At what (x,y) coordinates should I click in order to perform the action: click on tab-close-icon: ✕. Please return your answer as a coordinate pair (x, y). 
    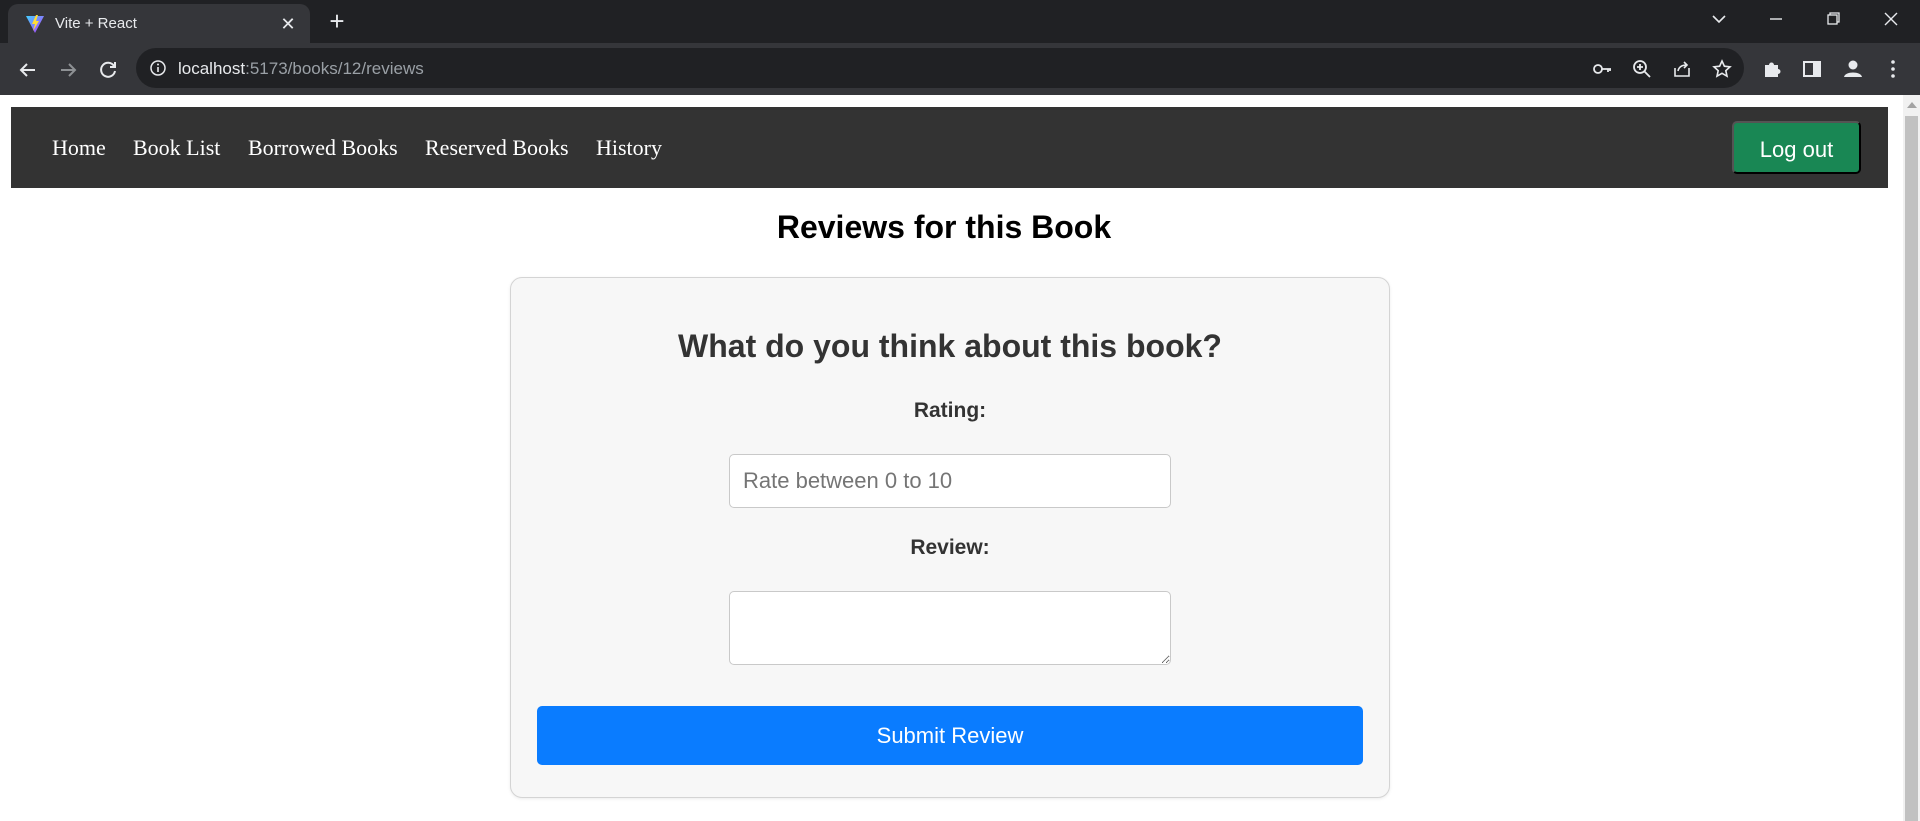
    Looking at the image, I should click on (288, 24).